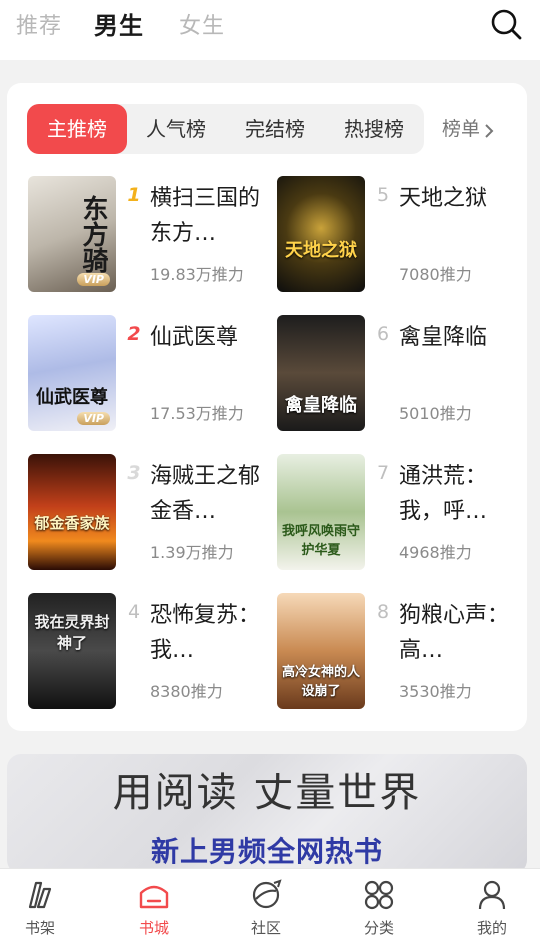 The width and height of the screenshot is (540, 940). I want to click on book-heat: 7080推力, so click(435, 274).